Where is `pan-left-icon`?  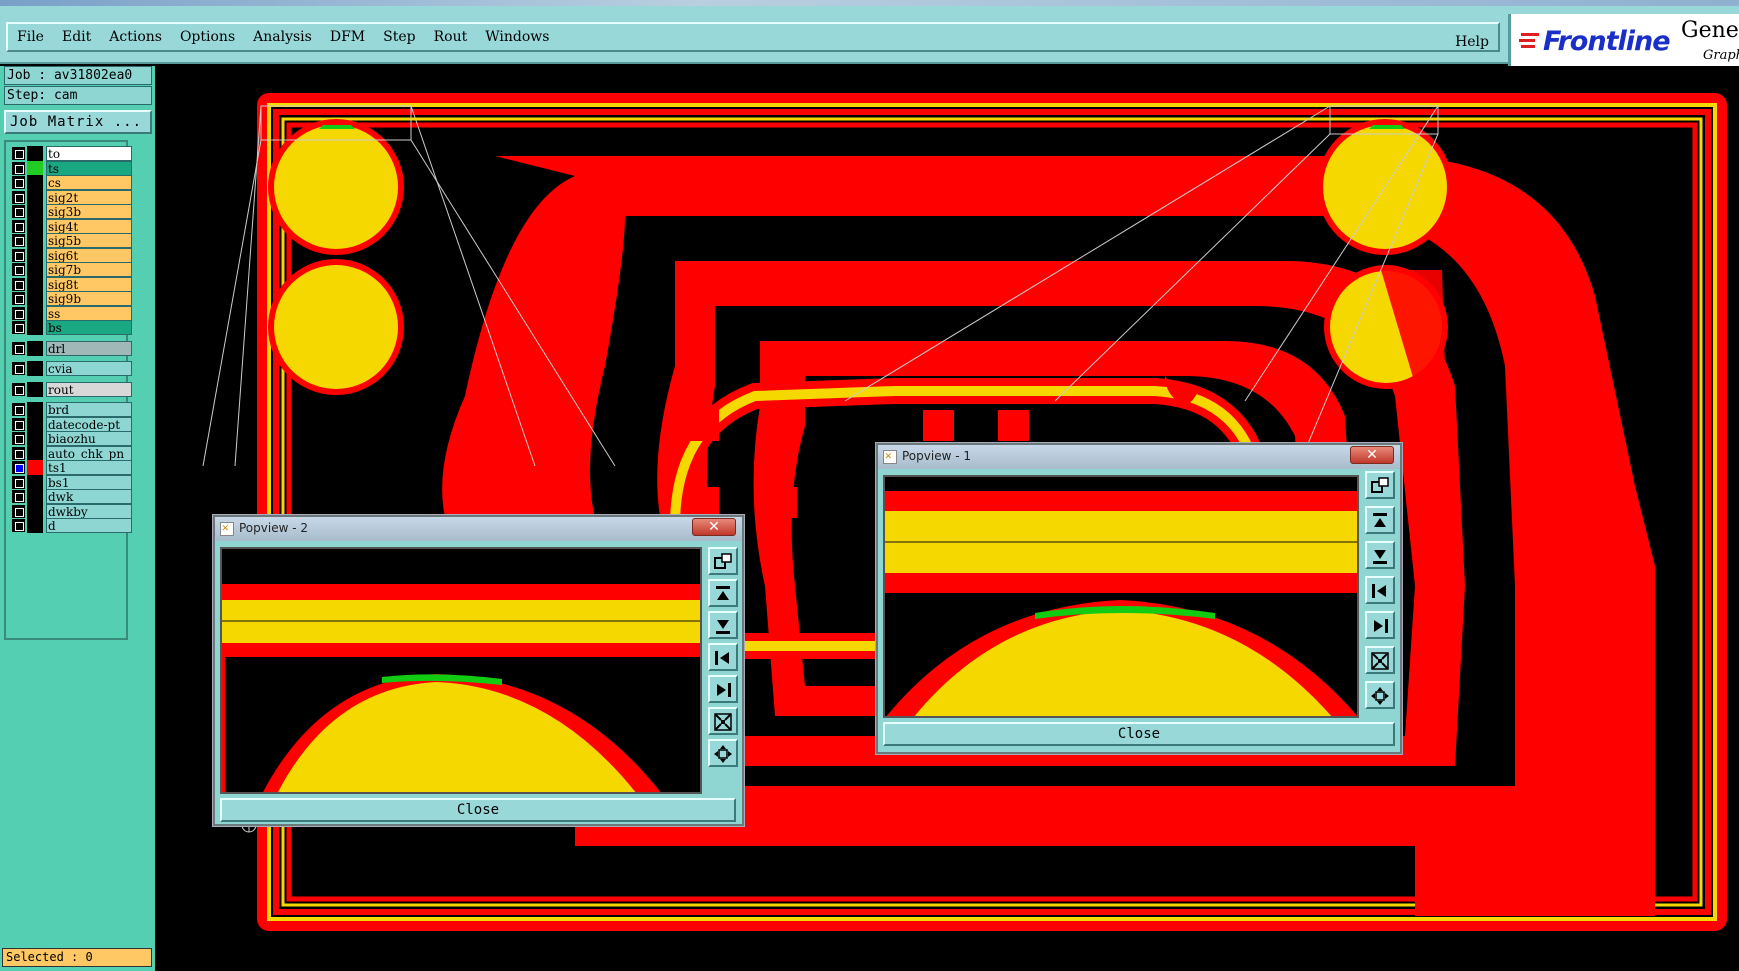 pan-left-icon is located at coordinates (723, 657).